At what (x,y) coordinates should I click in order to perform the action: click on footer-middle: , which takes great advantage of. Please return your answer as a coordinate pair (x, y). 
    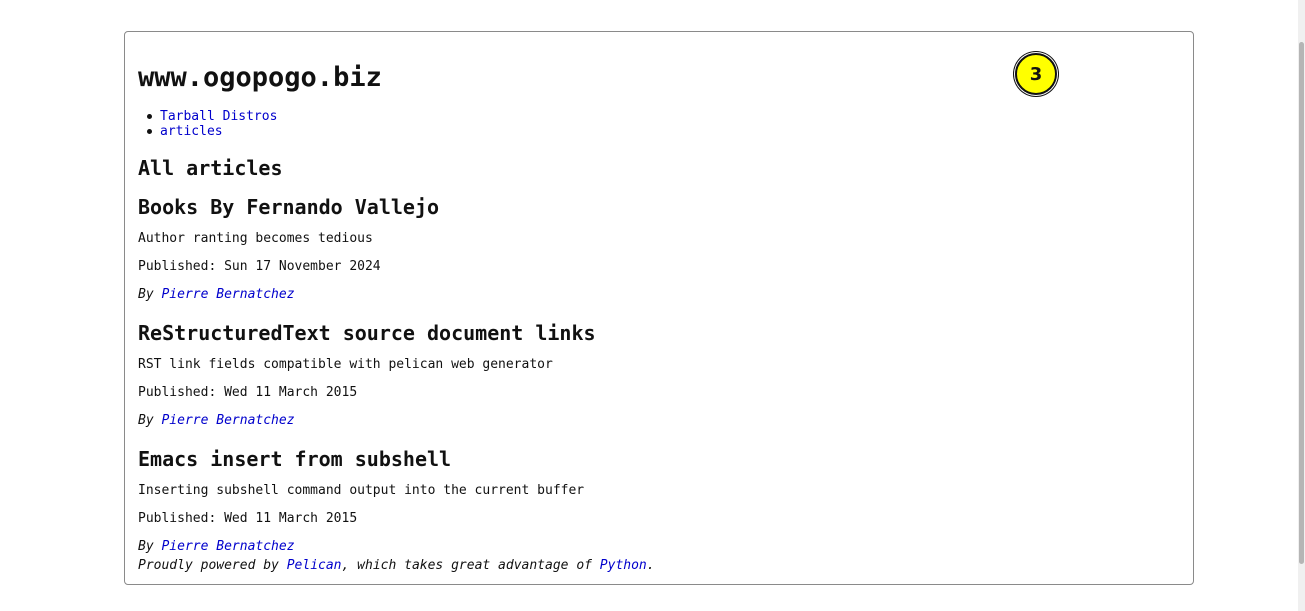
    Looking at the image, I should click on (466, 565).